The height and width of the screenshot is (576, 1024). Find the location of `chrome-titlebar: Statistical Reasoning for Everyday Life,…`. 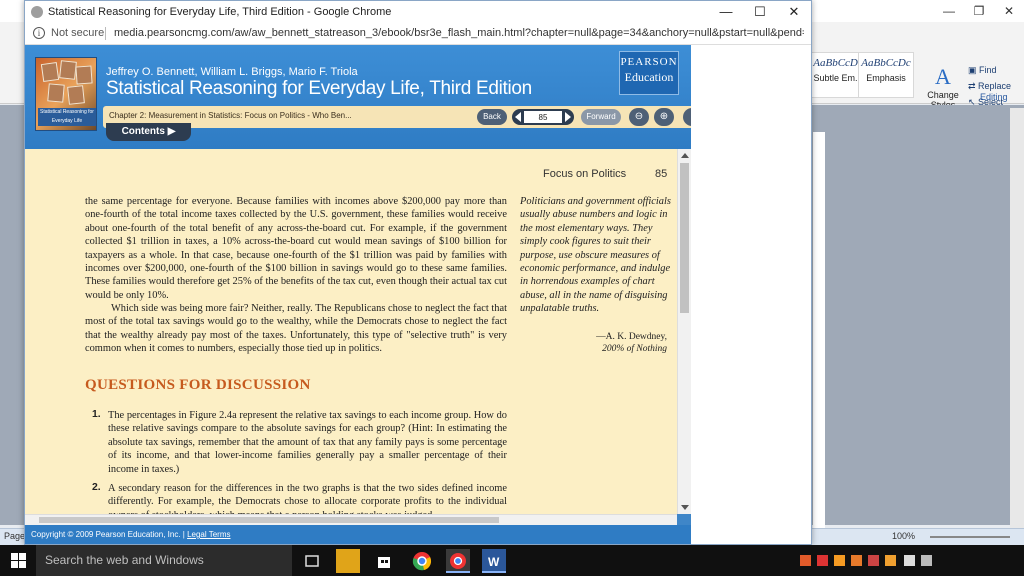

chrome-titlebar: Statistical Reasoning for Everyday Life,… is located at coordinates (418, 12).